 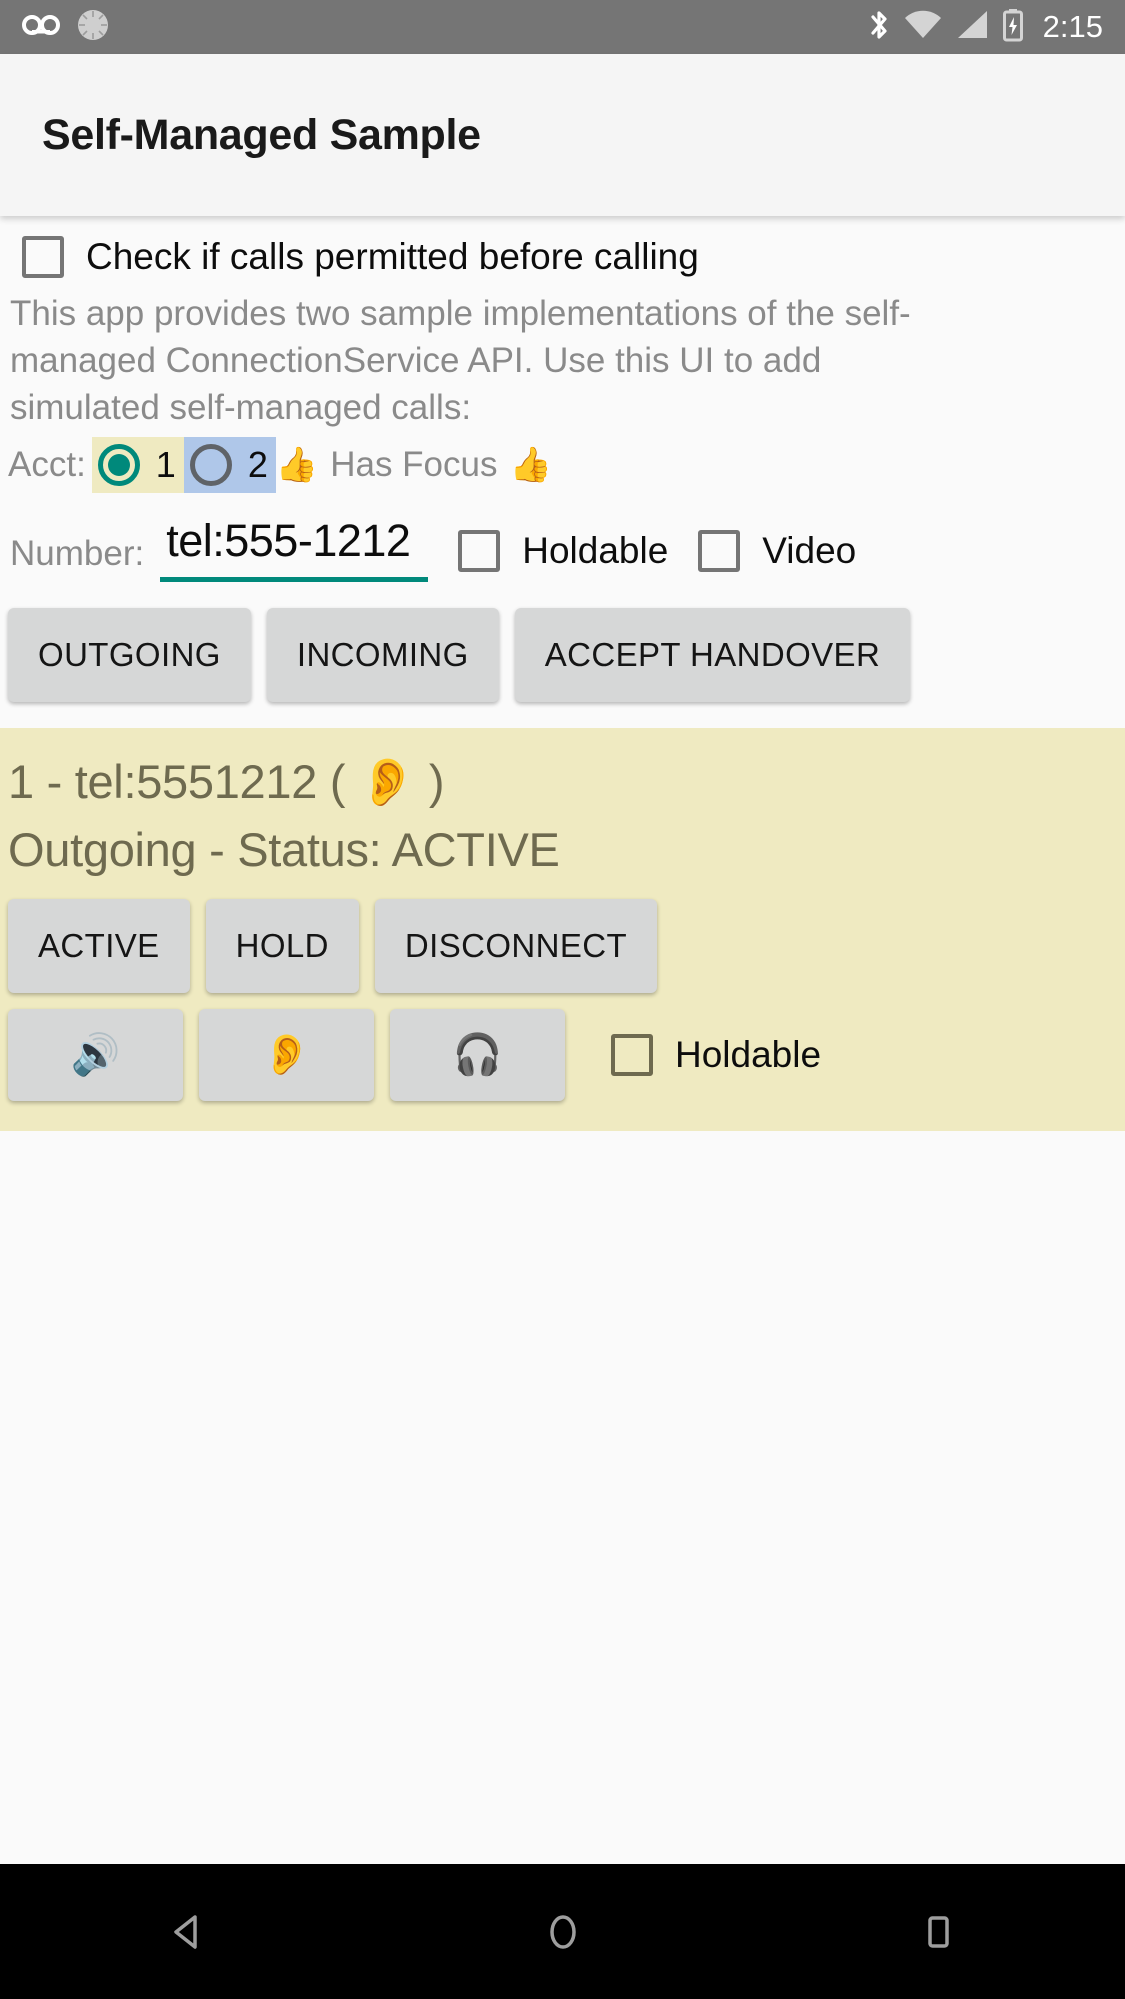 I want to click on holdable-checkbox, so click(x=479, y=551).